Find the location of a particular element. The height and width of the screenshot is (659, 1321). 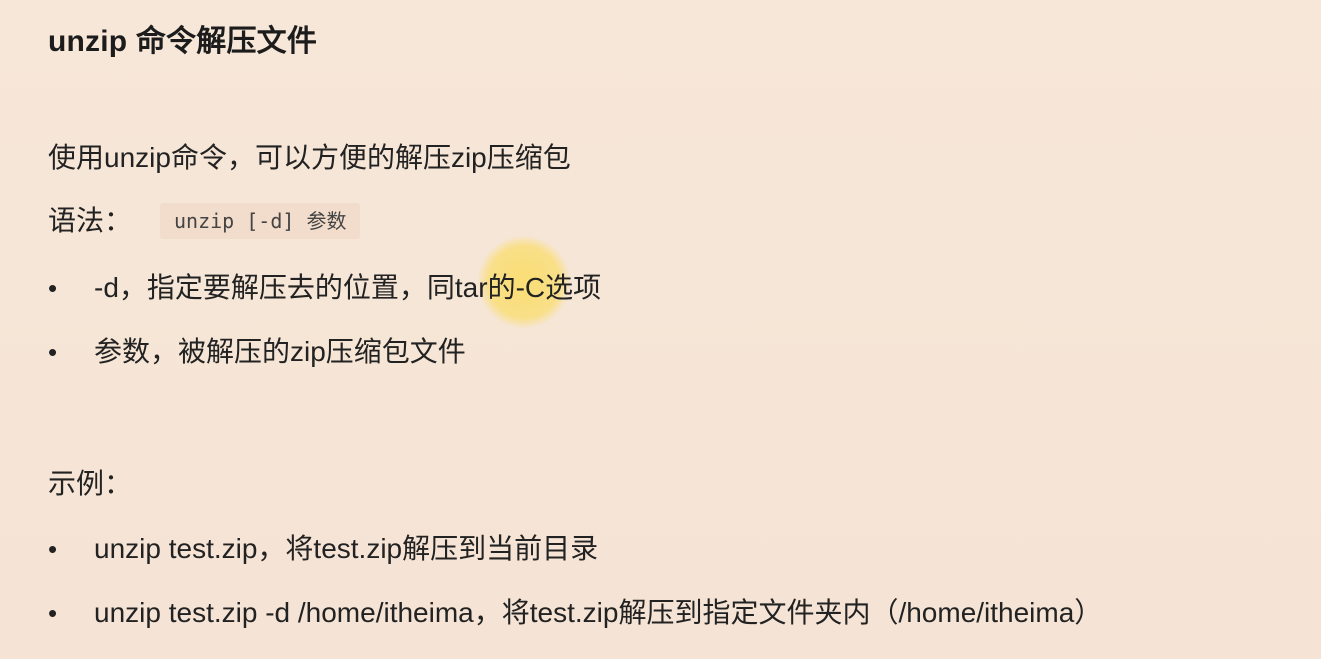

syntax-label: 语法： is located at coordinates (90, 220).